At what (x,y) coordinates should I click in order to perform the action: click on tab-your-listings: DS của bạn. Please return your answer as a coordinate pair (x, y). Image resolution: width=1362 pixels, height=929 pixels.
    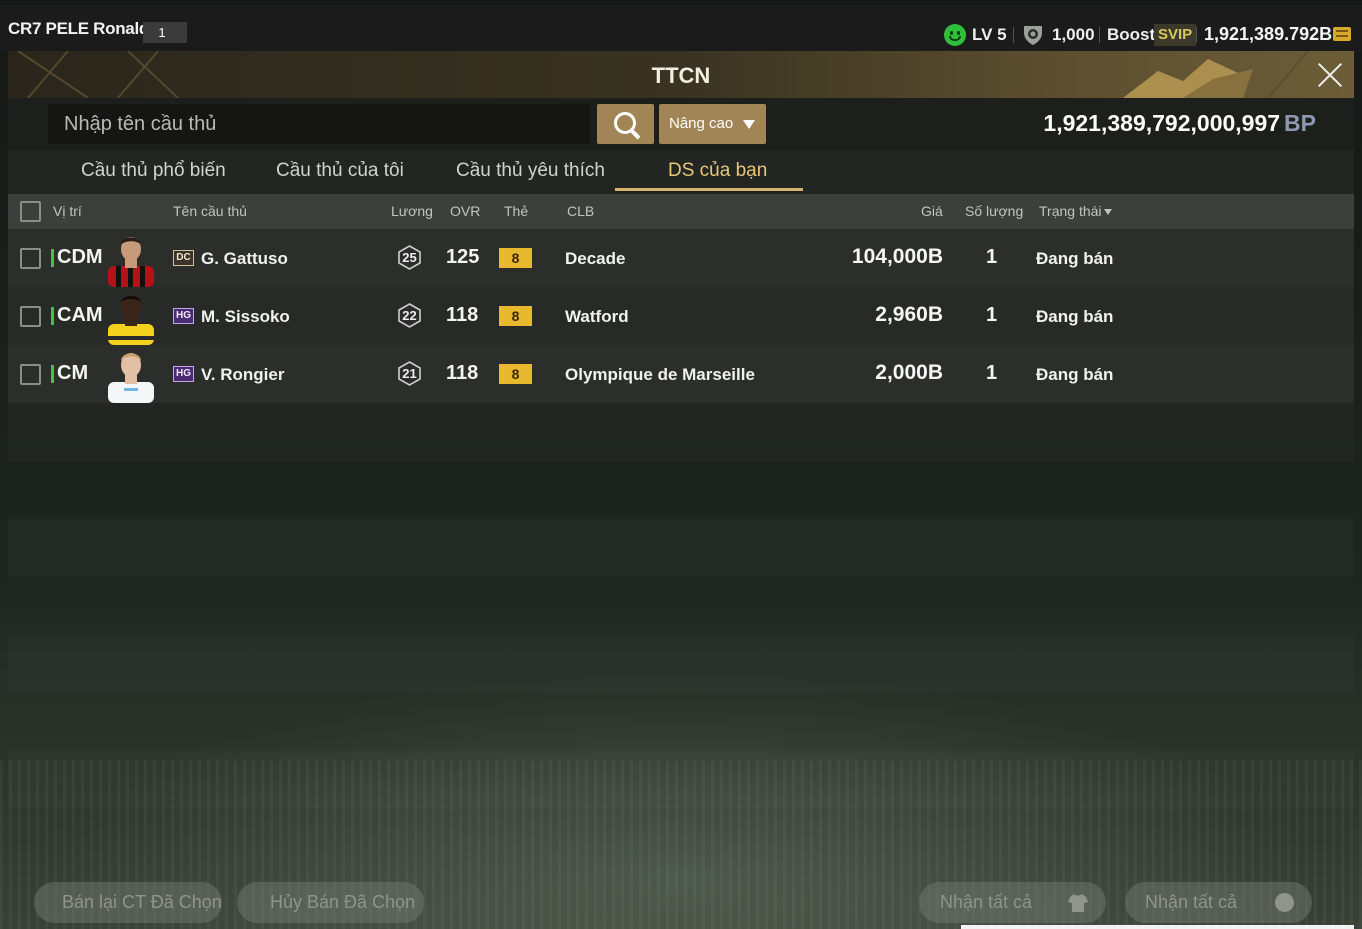
    Looking at the image, I should click on (717, 171).